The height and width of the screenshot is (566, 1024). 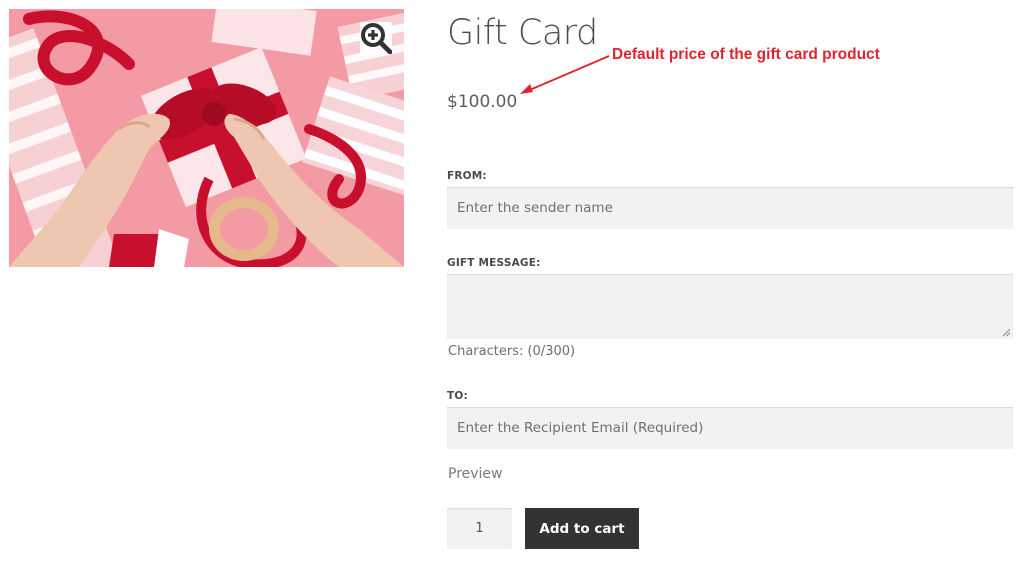 What do you see at coordinates (730, 306) in the screenshot?
I see `gift-message-textarea` at bounding box center [730, 306].